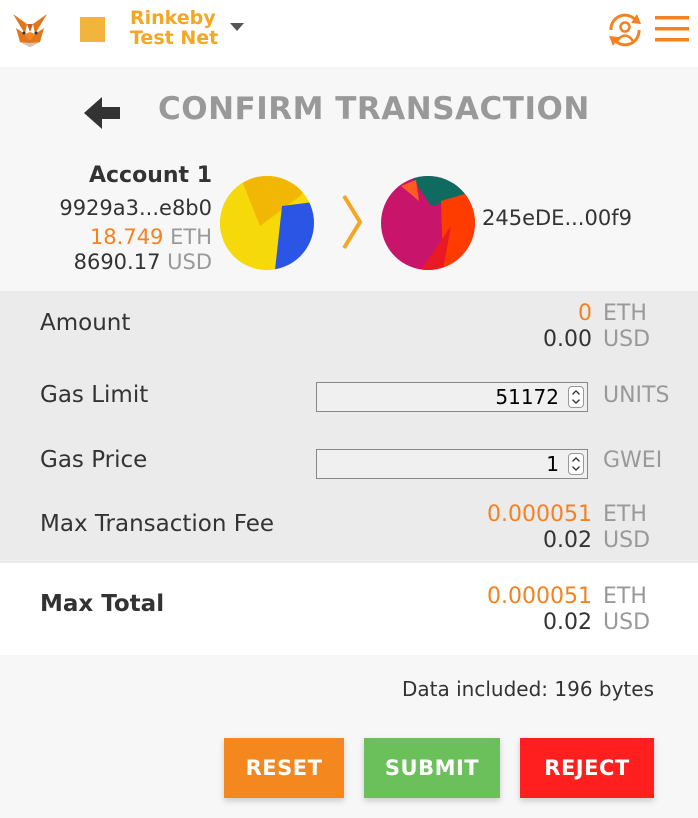  Describe the element at coordinates (102, 113) in the screenshot. I see `back-arrow-icon` at that location.